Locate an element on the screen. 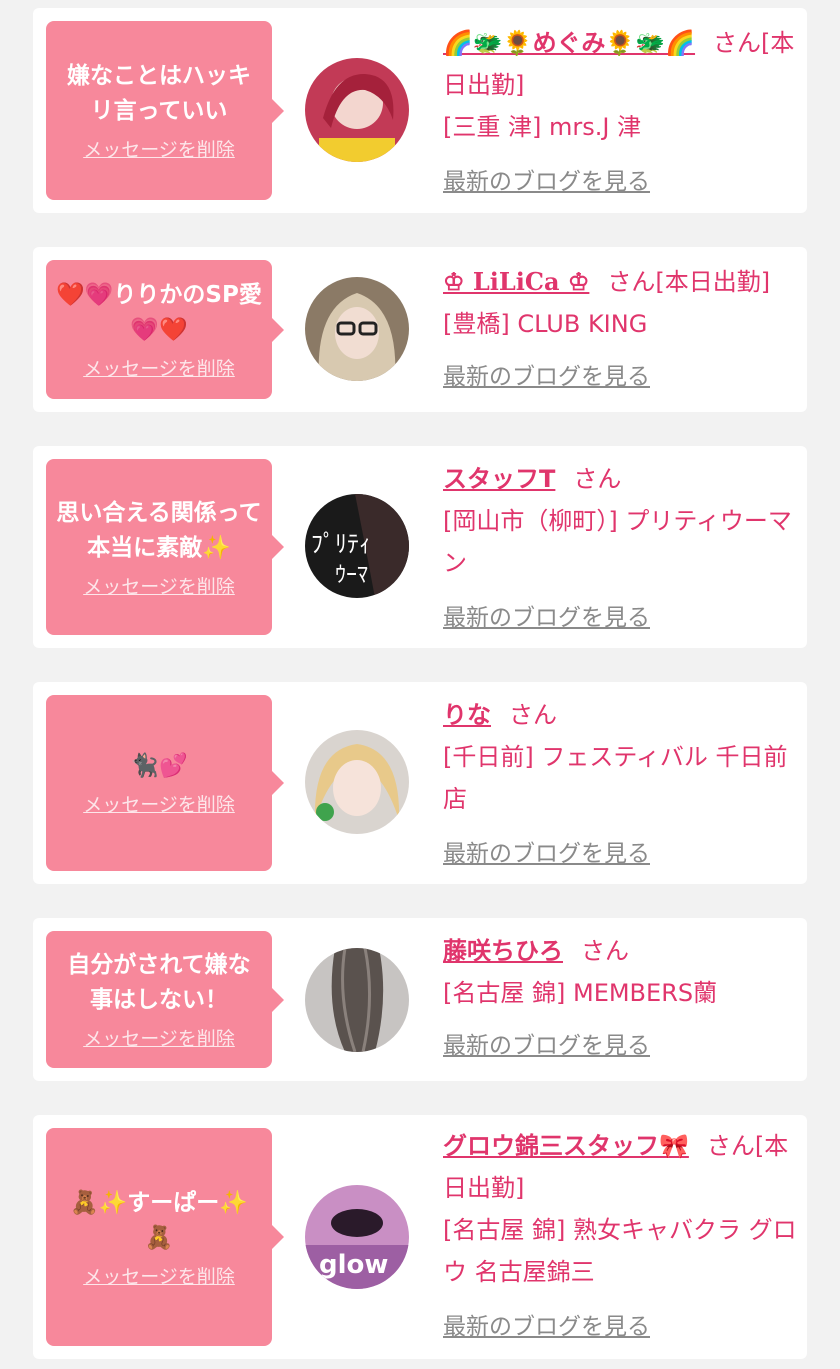 The image size is (840, 1369). profile-name-link: ♔ LiLiCa ♔ is located at coordinates (516, 281).